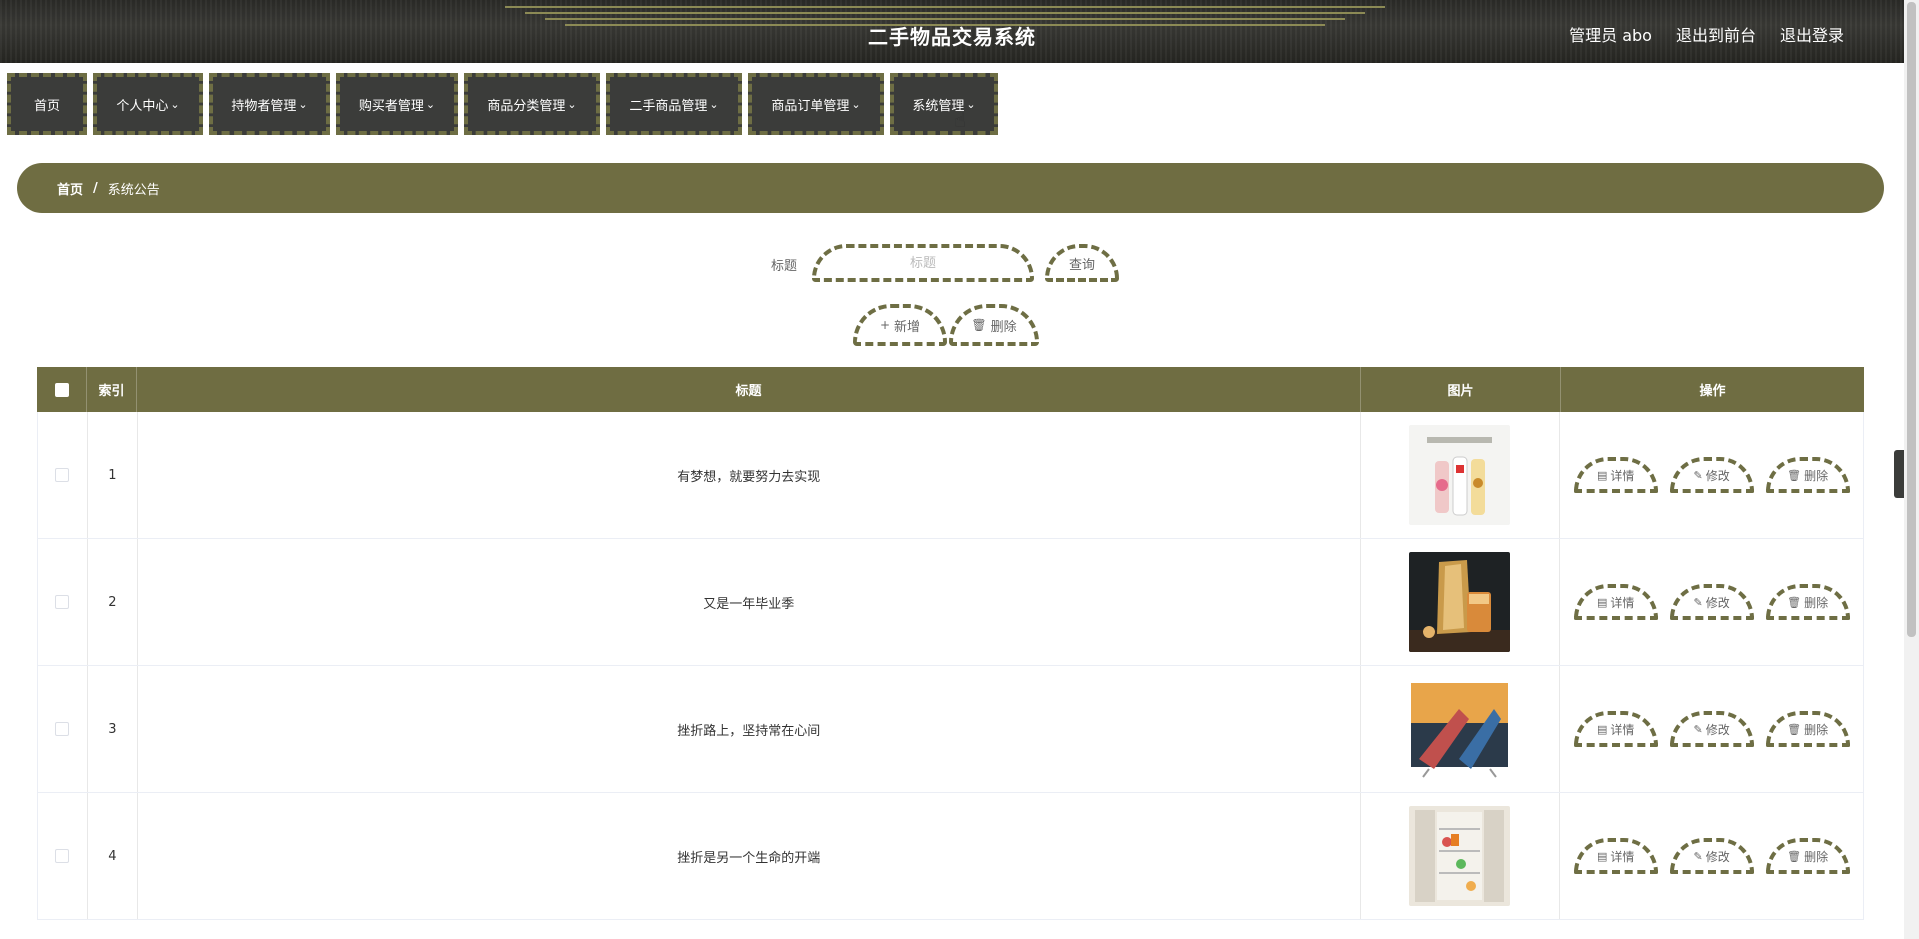 The width and height of the screenshot is (1919, 939). Describe the element at coordinates (113, 729) in the screenshot. I see `row-index: 3` at that location.